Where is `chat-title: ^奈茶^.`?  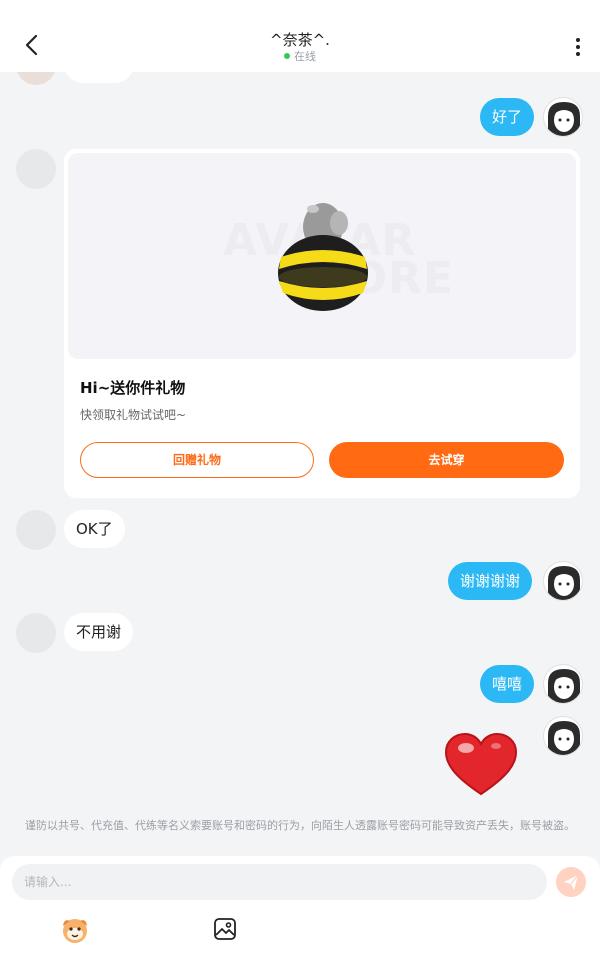 chat-title: ^奈茶^. is located at coordinates (300, 40).